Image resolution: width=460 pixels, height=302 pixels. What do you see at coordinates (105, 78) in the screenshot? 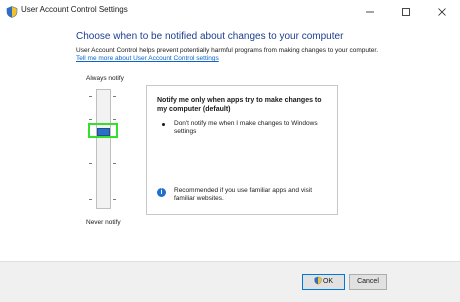
I see `slider-label-always-notify: Always notify` at bounding box center [105, 78].